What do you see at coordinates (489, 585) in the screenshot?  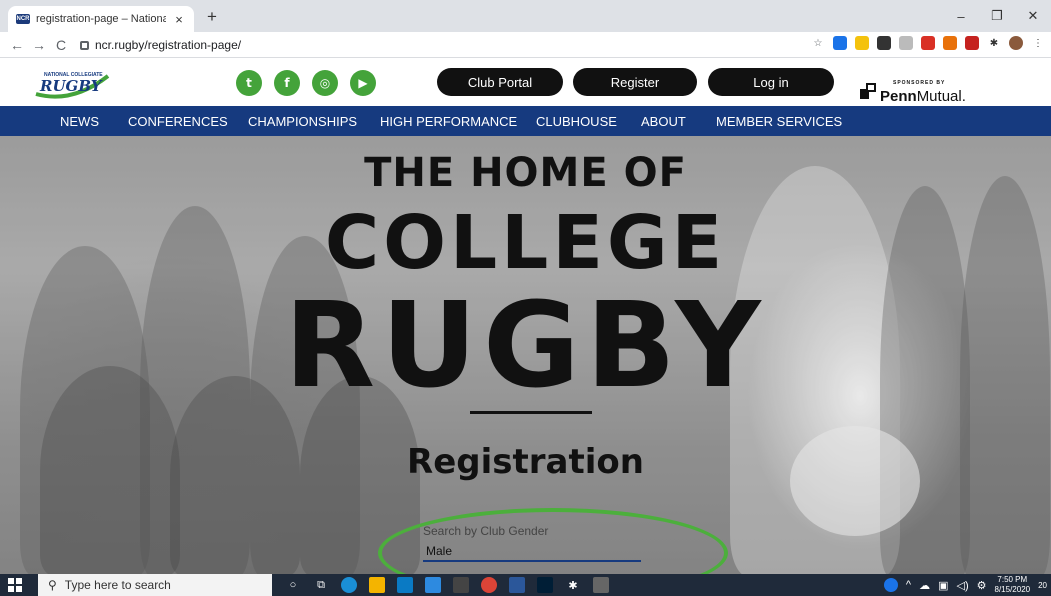 I see `chrome-icon` at bounding box center [489, 585].